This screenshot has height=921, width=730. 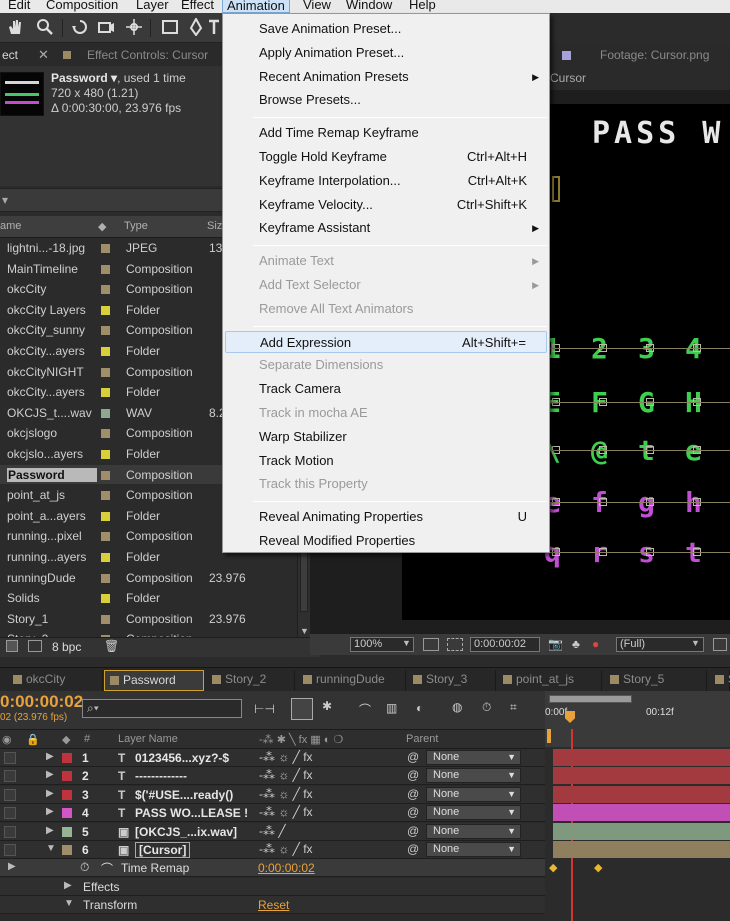 What do you see at coordinates (386, 285) in the screenshot?
I see `menu-item-add-text-selector: Add Text Selector ▶` at bounding box center [386, 285].